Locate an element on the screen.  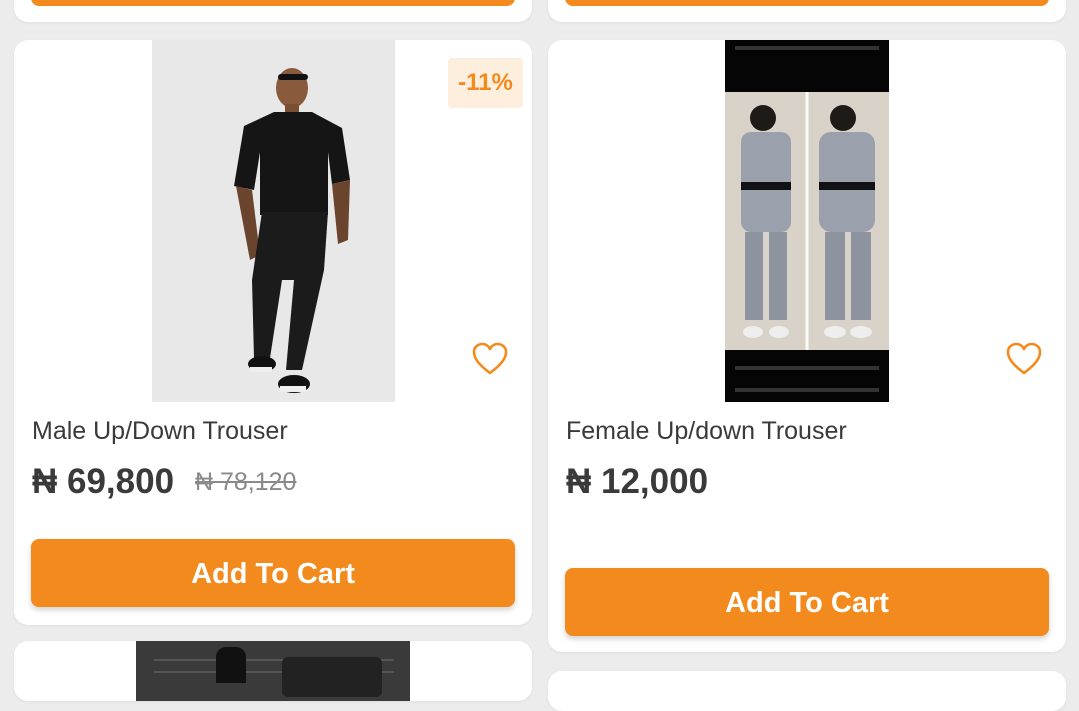
product-card-bottom-left is located at coordinates (273, 671).